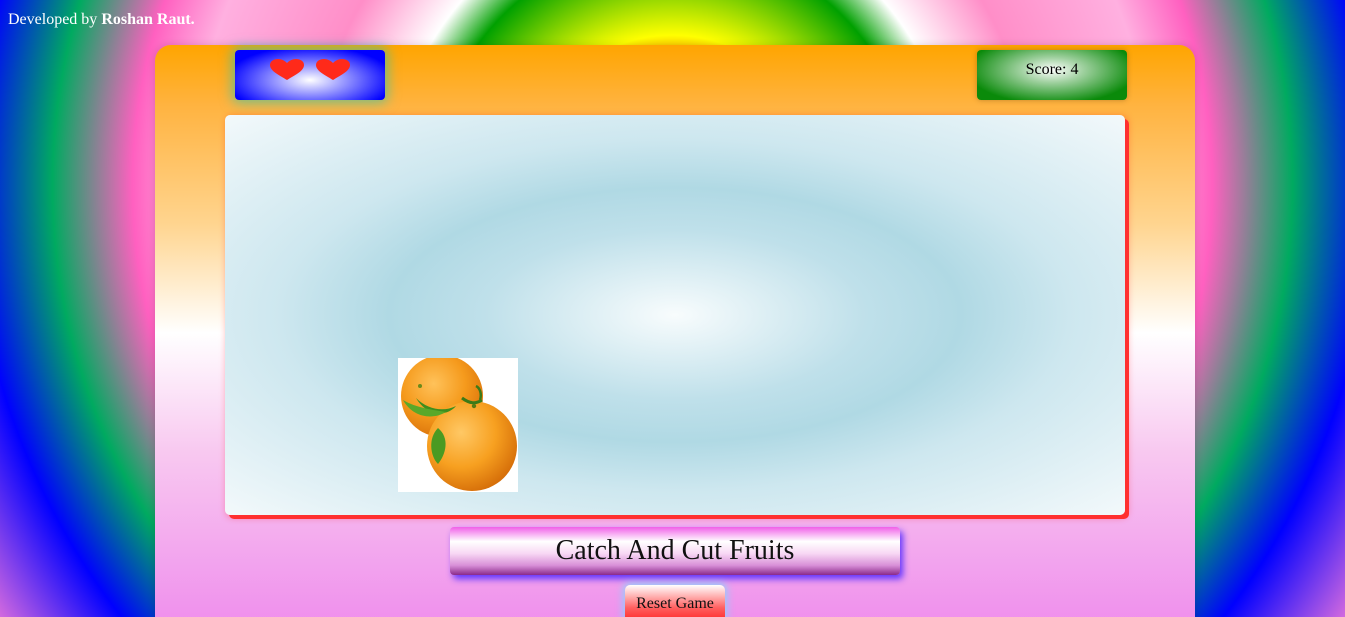 The width and height of the screenshot is (1345, 617). I want to click on credit-prefix: Developed by, so click(53, 19).